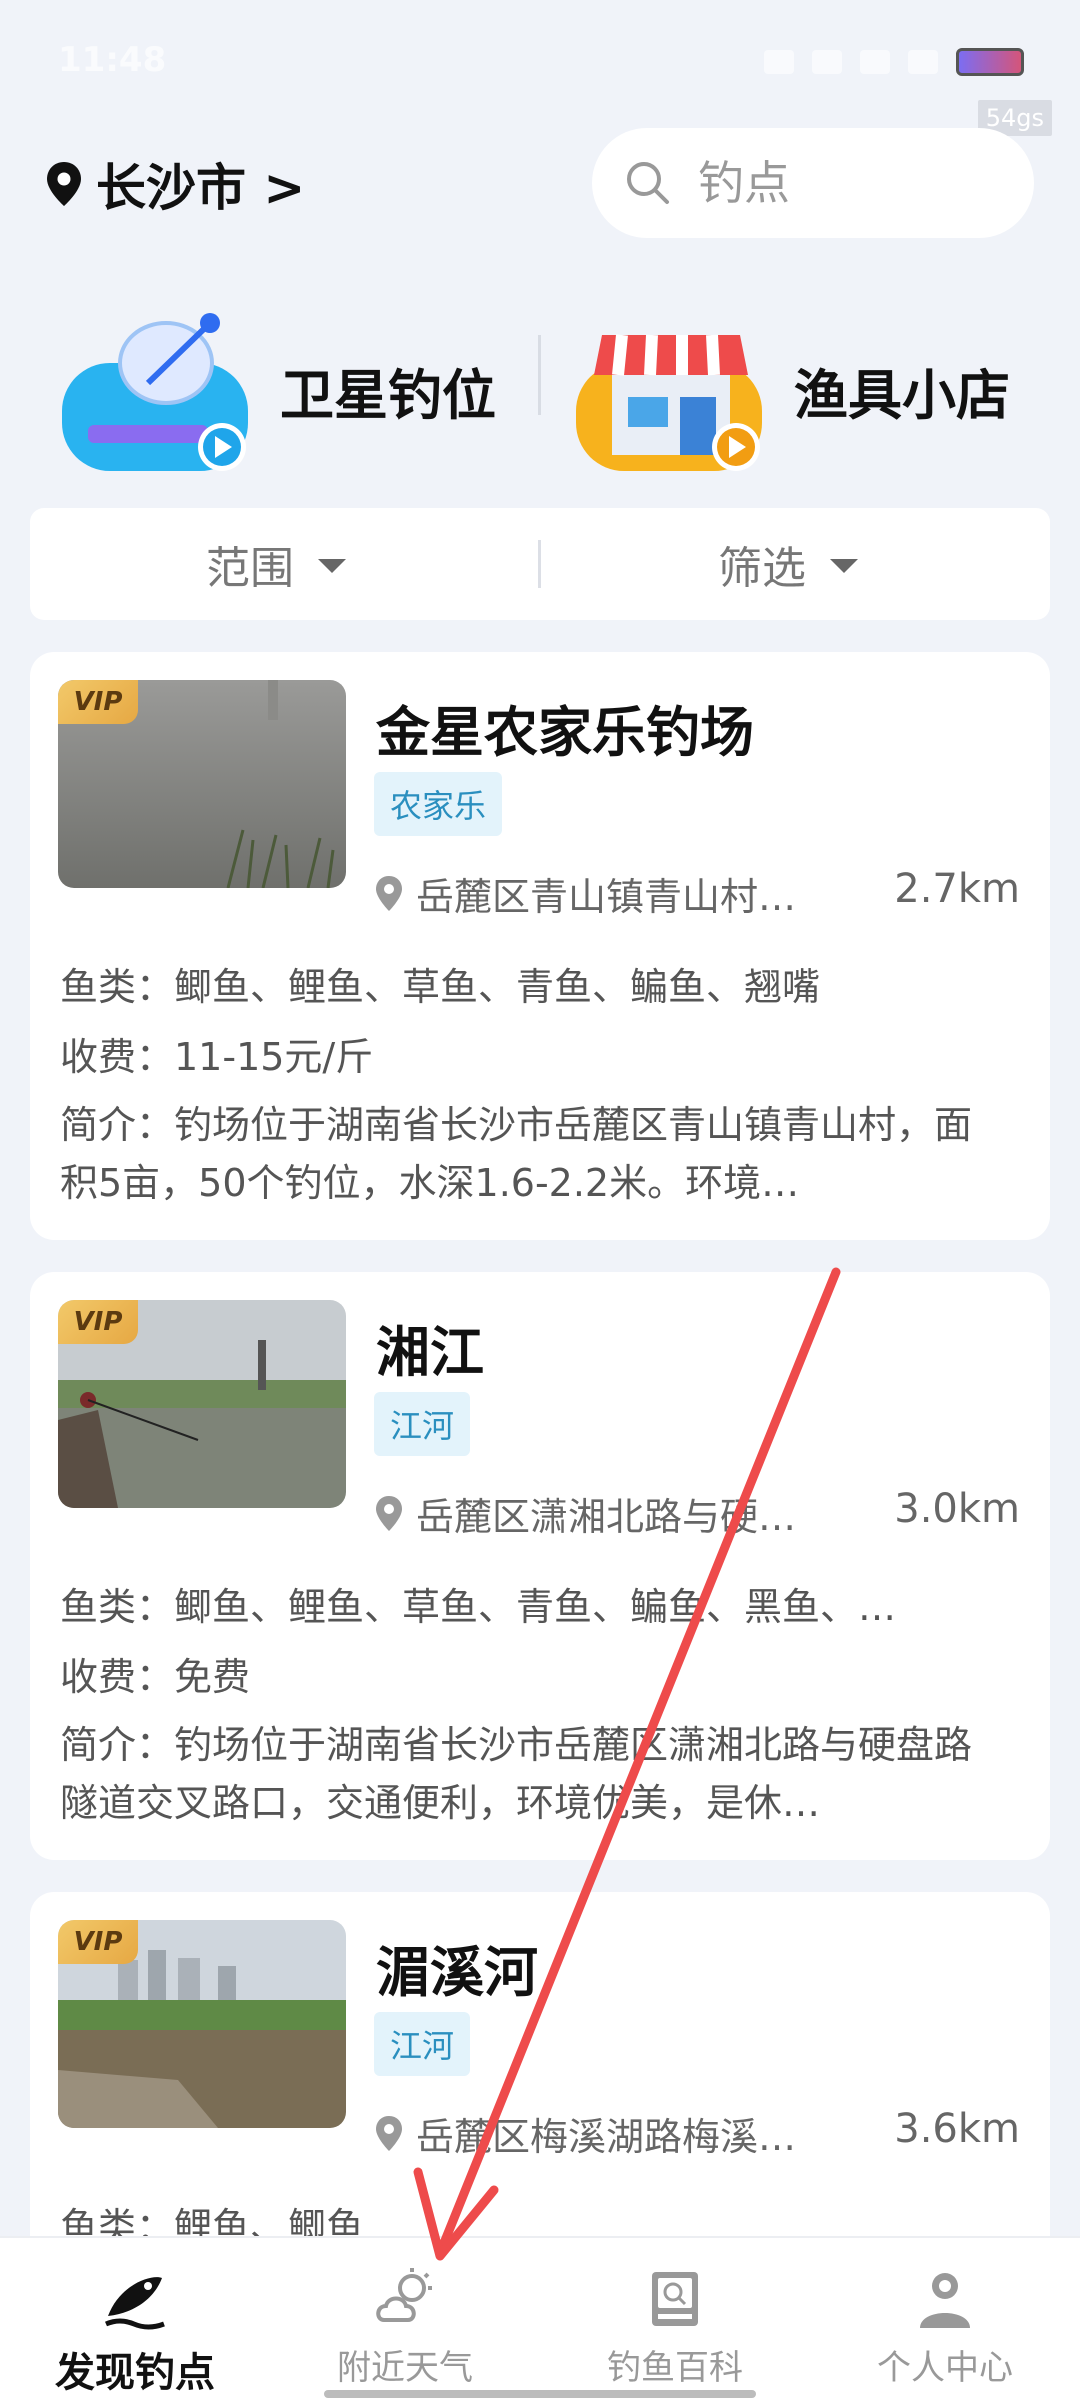 This screenshot has height=2408, width=1080. I want to click on battery-icon, so click(990, 62).